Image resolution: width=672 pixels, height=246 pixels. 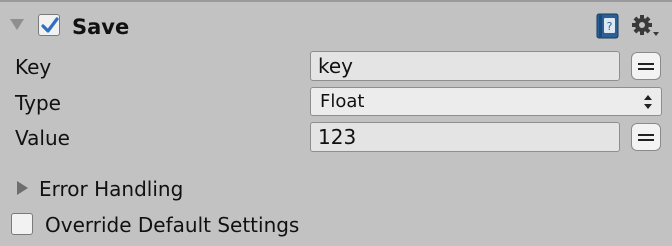 I want to click on key-field: key, so click(x=465, y=66).